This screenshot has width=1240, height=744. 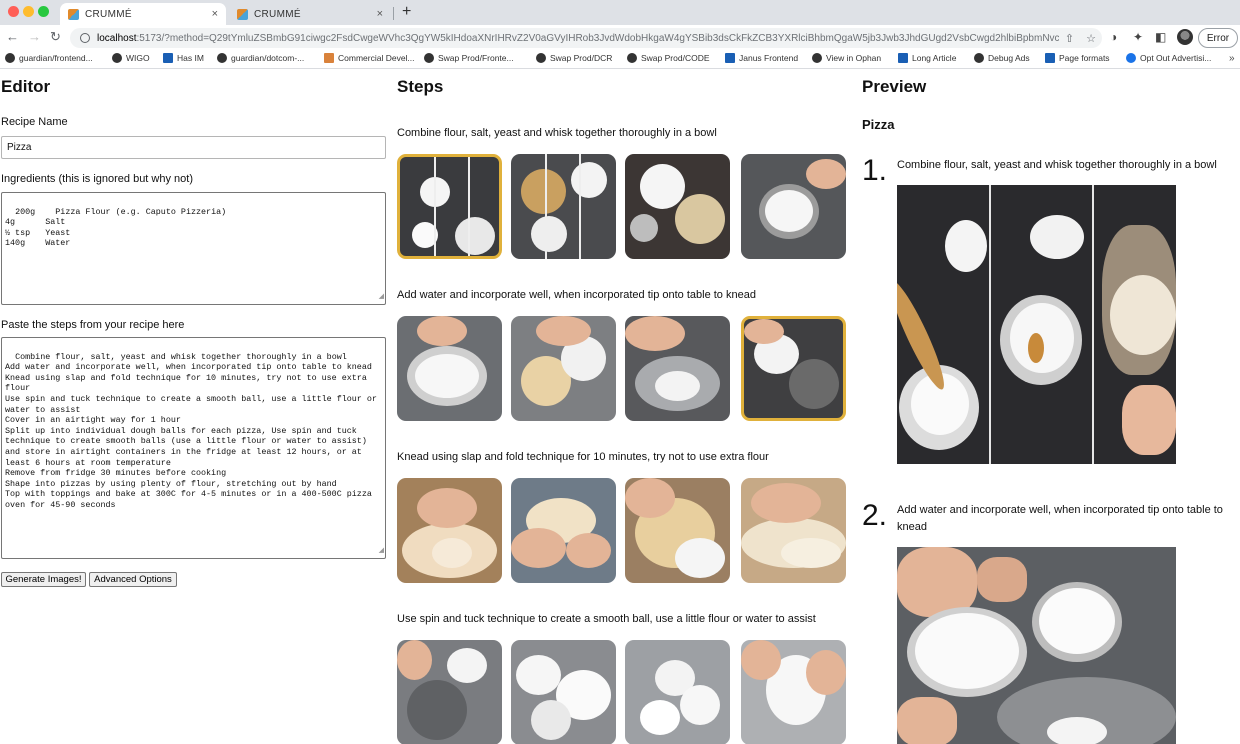 What do you see at coordinates (406, 12) in the screenshot?
I see `new-tab-button: +` at bounding box center [406, 12].